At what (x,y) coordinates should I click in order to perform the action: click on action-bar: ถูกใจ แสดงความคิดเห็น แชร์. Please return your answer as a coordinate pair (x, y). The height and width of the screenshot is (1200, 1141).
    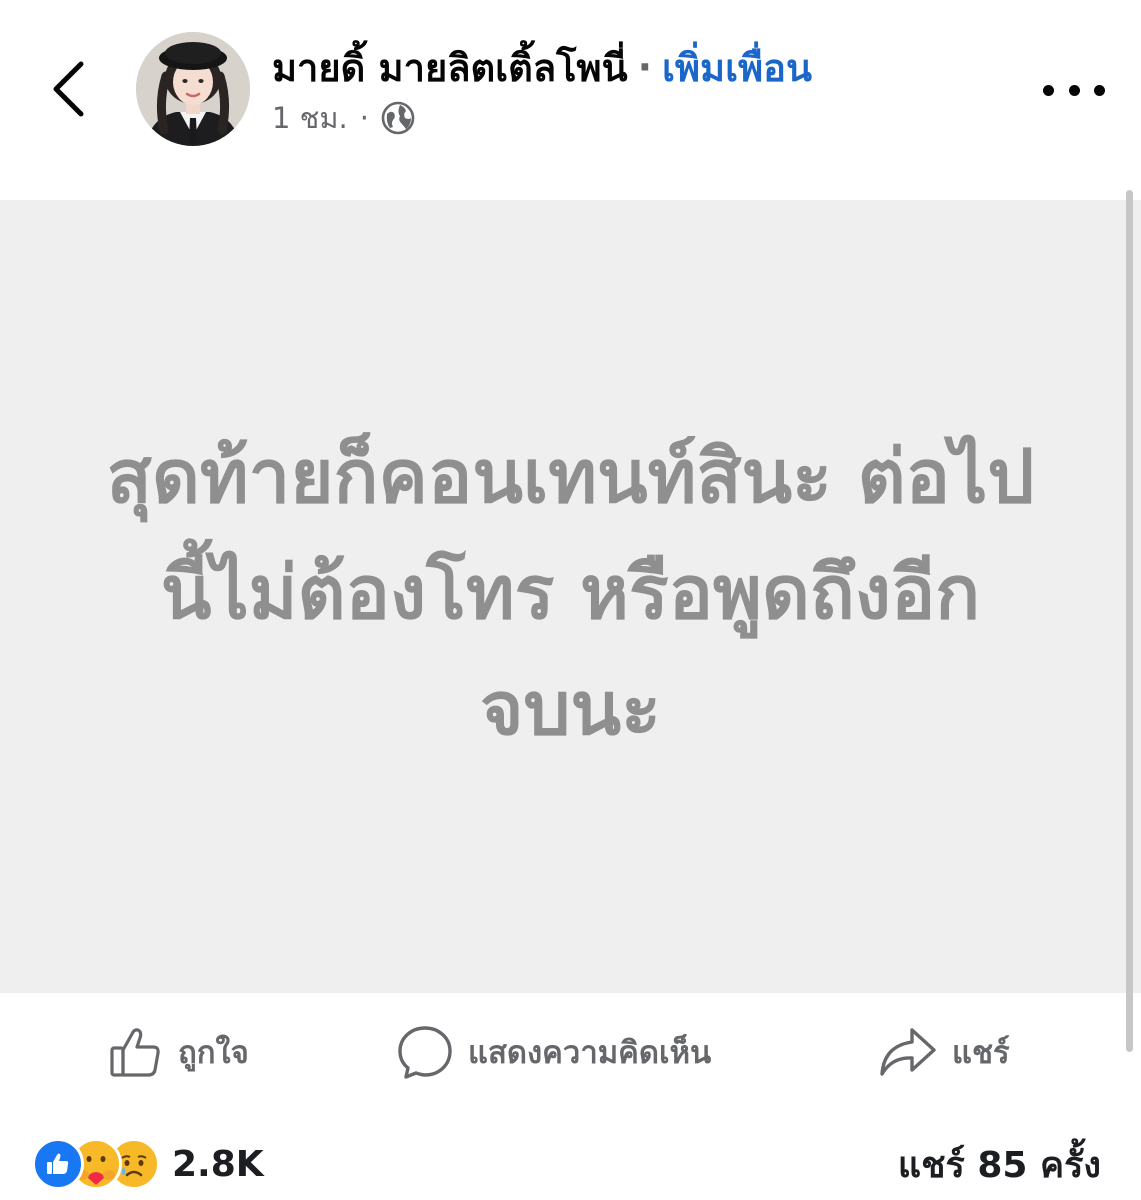
    Looking at the image, I should click on (570, 1052).